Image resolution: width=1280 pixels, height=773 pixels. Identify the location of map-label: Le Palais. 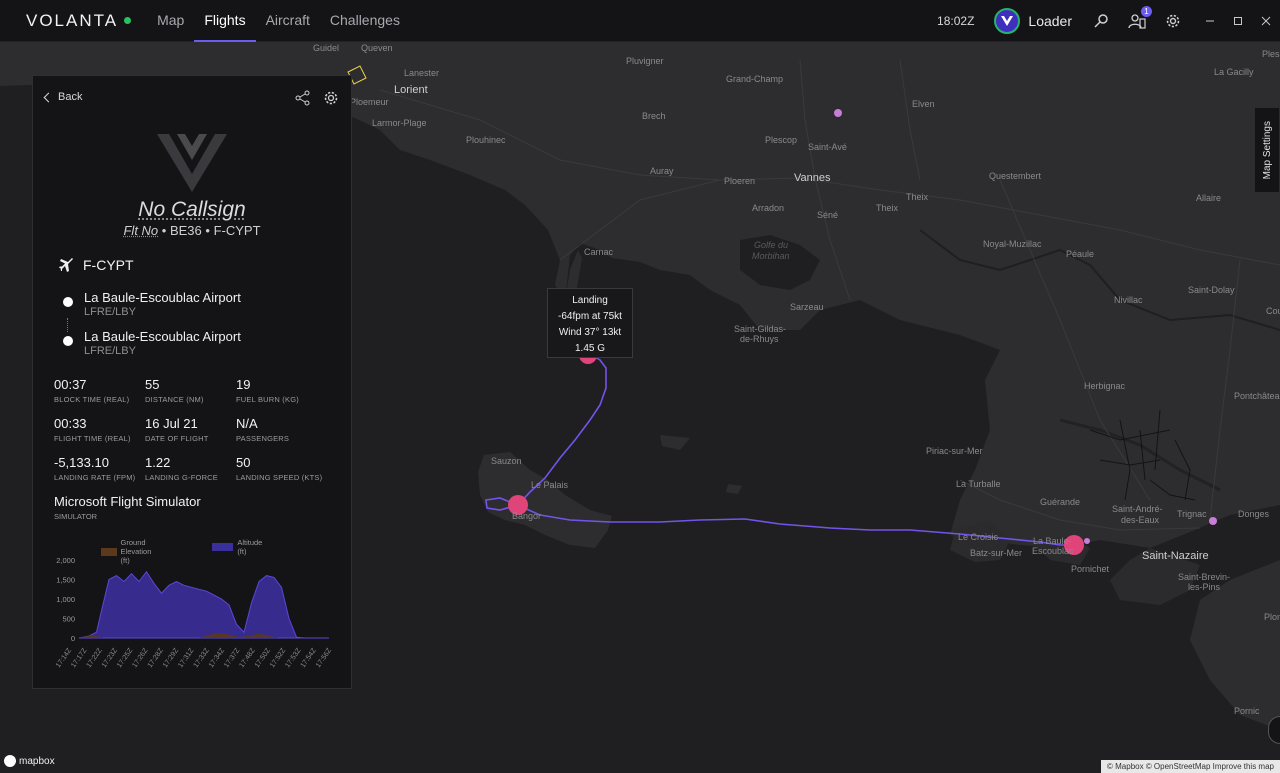
(550, 485).